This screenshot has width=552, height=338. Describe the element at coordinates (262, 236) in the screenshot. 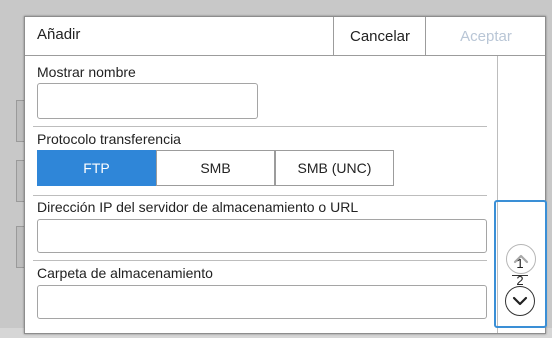

I see `server-address-field` at that location.